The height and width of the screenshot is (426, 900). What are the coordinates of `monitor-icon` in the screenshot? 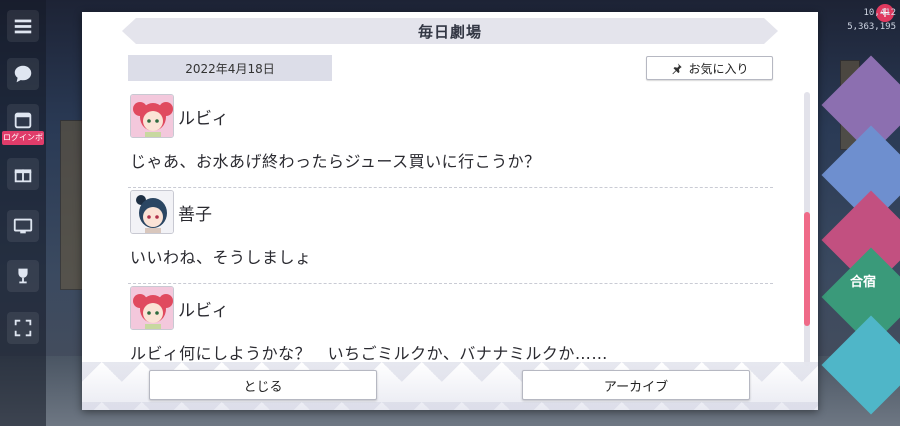 It's located at (23, 226).